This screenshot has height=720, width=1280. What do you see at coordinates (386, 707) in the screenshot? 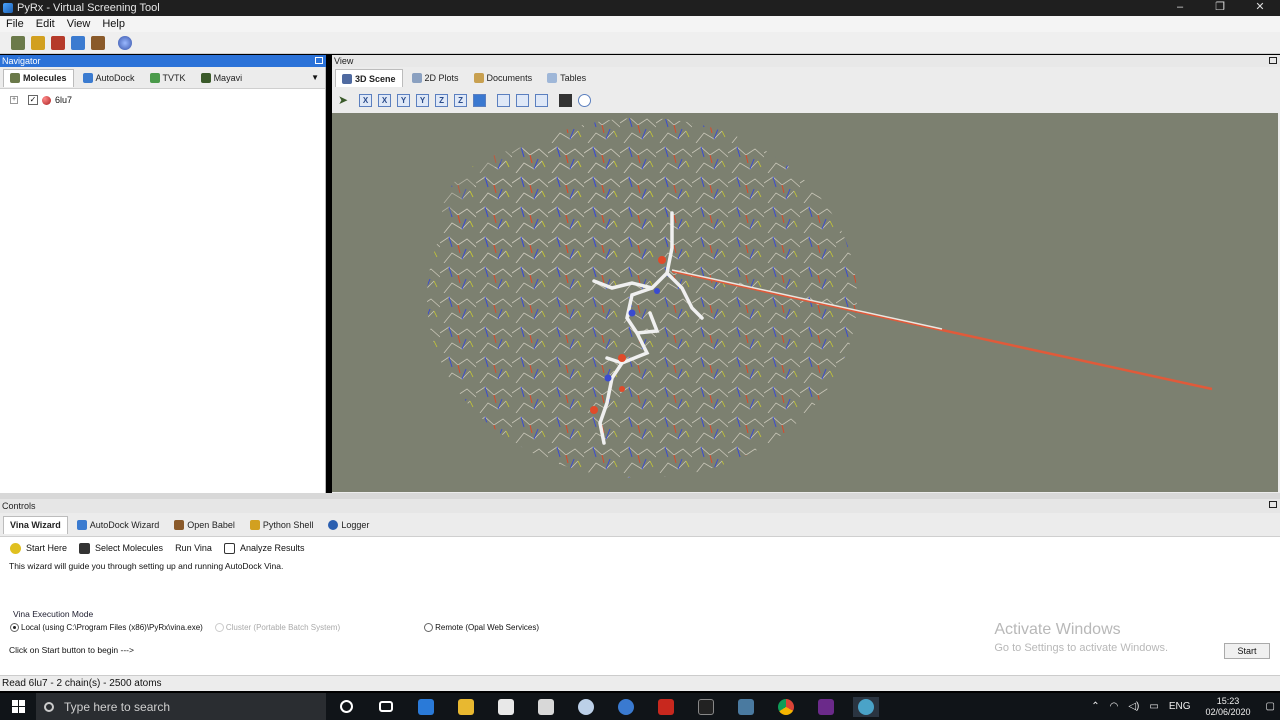
I see `task-view-icon` at bounding box center [386, 707].